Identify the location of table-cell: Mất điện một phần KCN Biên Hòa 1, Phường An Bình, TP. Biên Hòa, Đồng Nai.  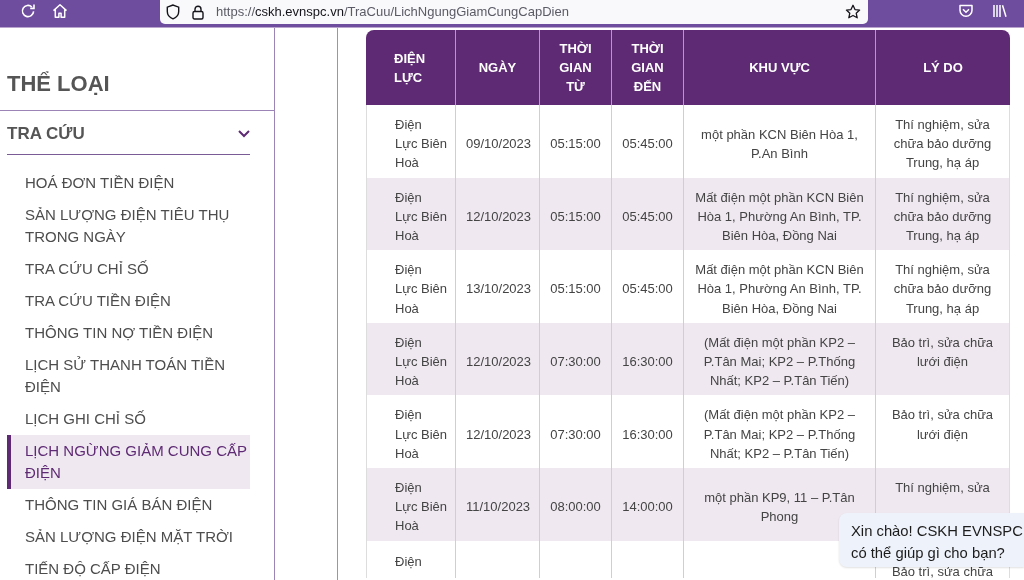
(779, 214).